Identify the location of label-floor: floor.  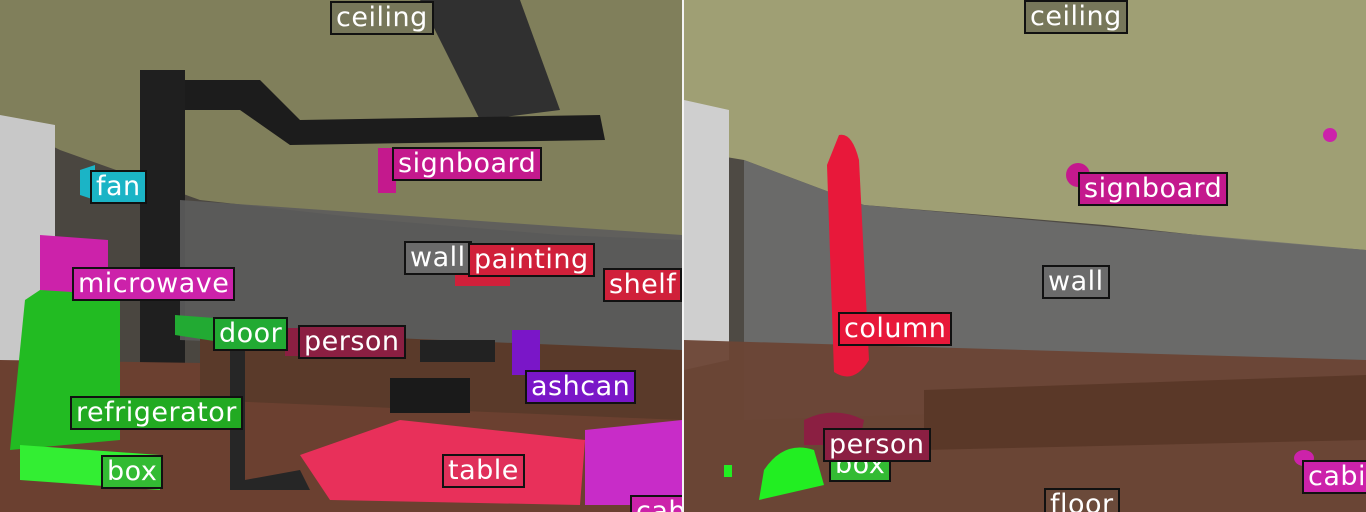
(1082, 500).